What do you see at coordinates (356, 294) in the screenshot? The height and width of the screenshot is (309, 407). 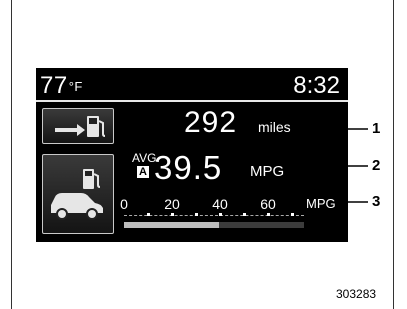 I see `figure-code: 303283` at bounding box center [356, 294].